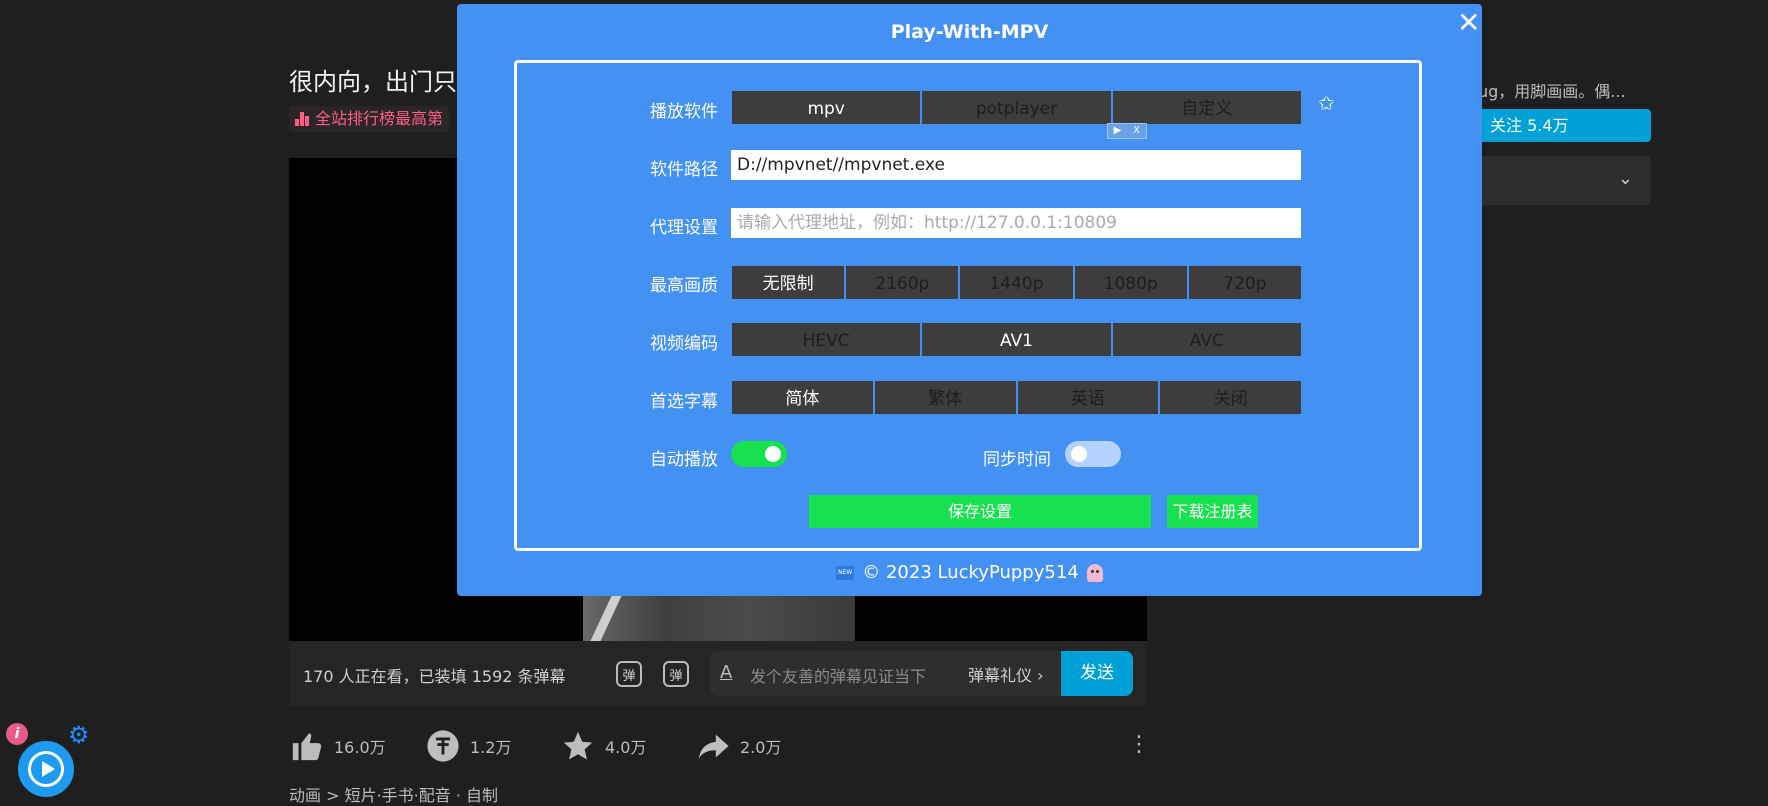 This screenshot has height=806, width=1768. Describe the element at coordinates (17, 734) in the screenshot. I see `info-icon: i` at that location.